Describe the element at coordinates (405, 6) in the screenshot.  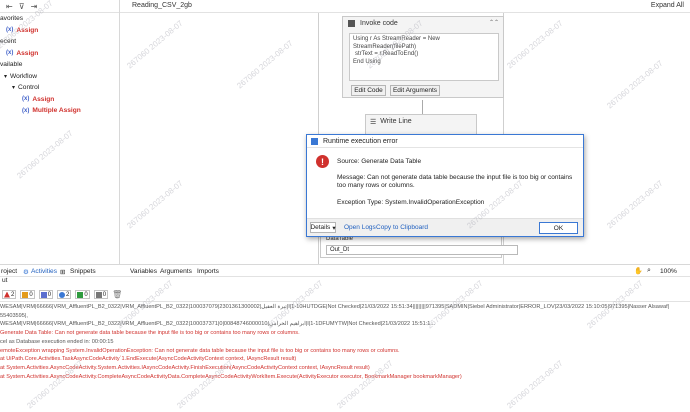
I see `designer-header: Reading_CSV_2gb Expand All` at that location.